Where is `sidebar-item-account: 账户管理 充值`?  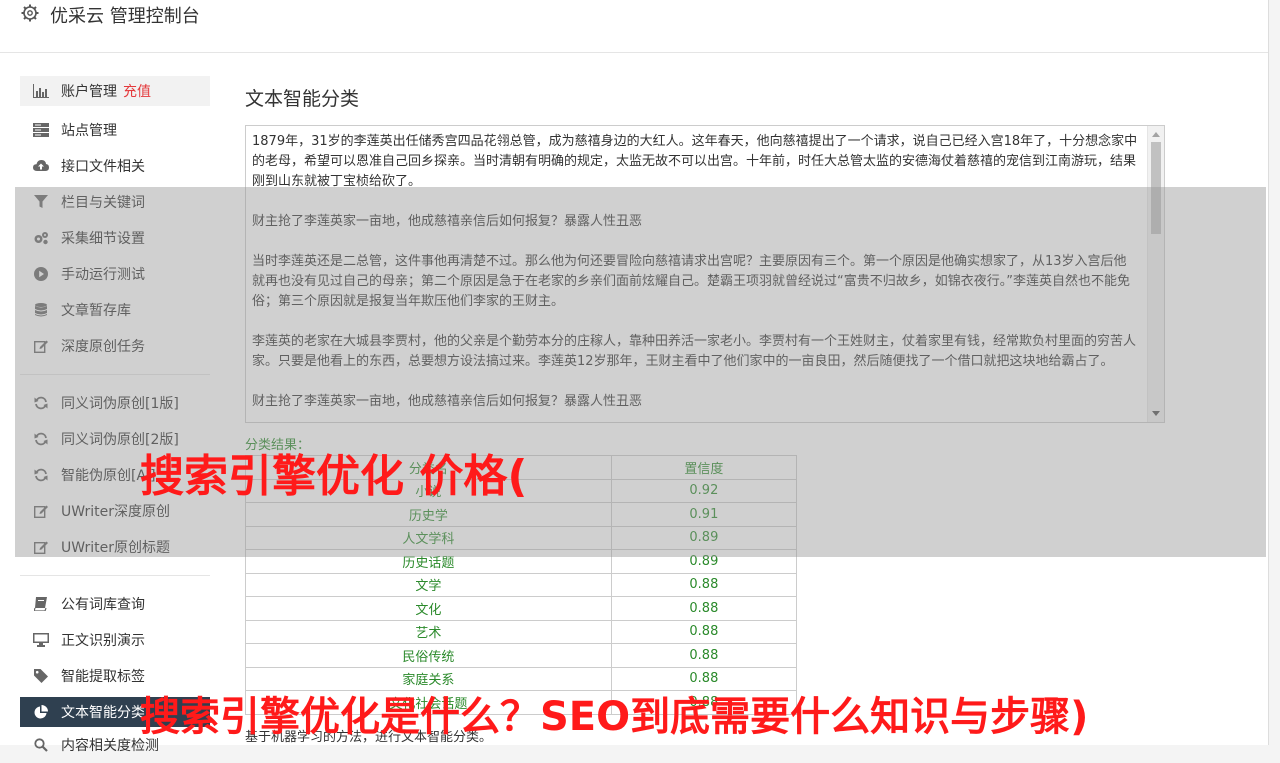 sidebar-item-account: 账户管理 充值 is located at coordinates (115, 91).